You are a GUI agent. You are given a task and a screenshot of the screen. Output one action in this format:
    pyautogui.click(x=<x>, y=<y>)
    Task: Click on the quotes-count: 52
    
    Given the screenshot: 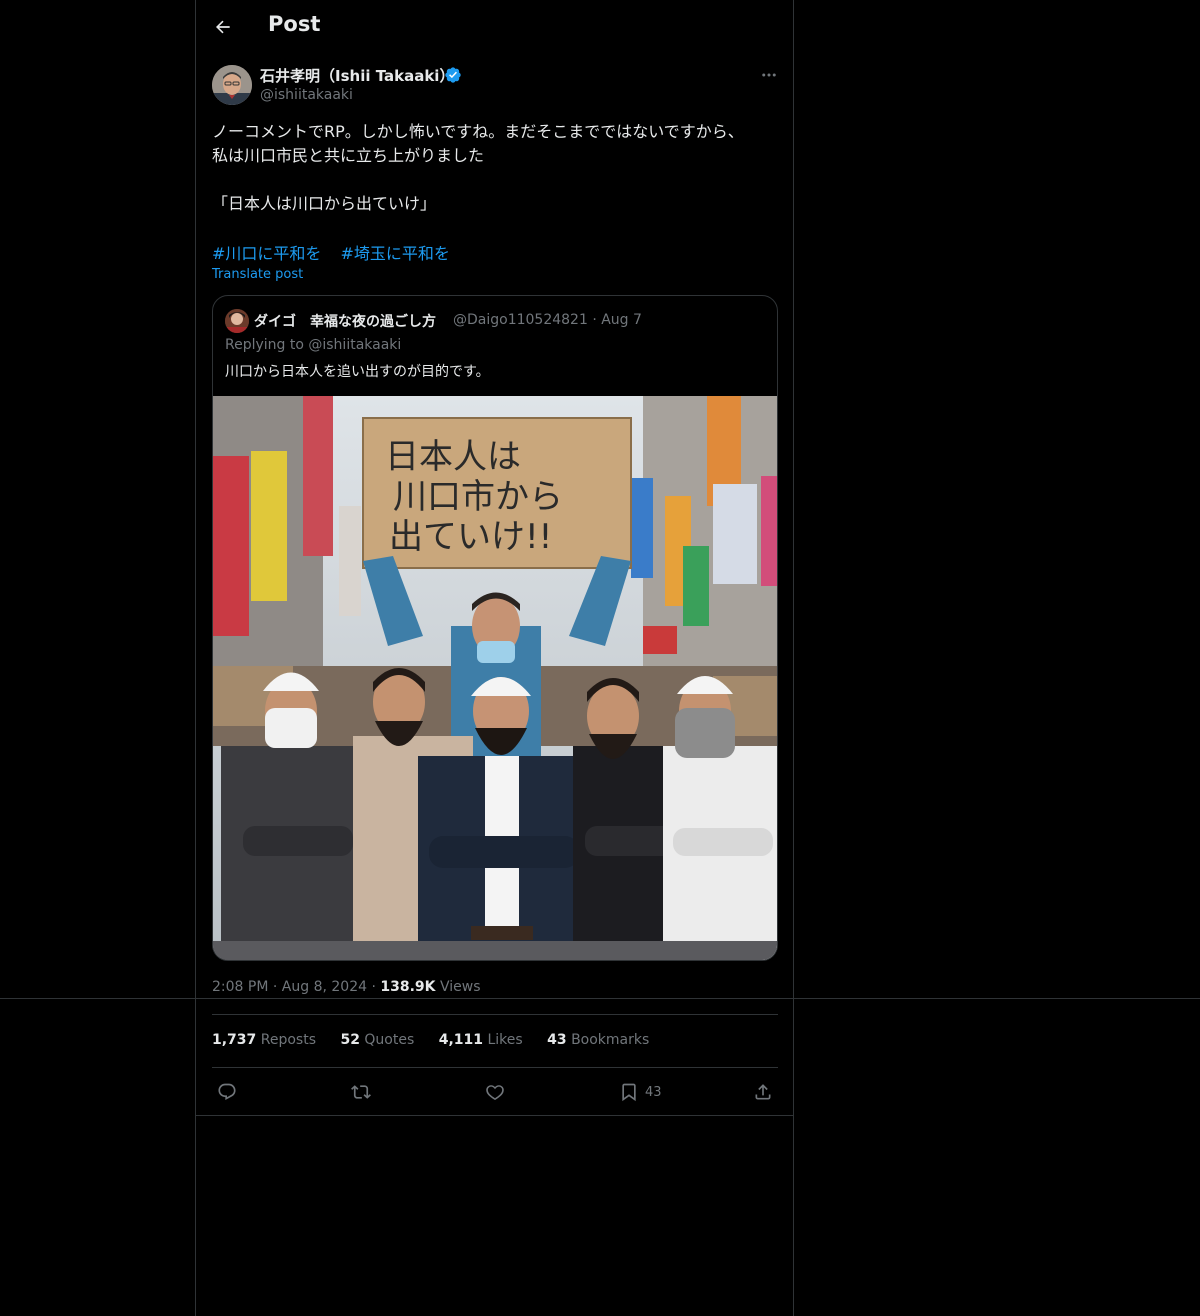 What is the action you would take?
    pyautogui.click(x=350, y=1040)
    